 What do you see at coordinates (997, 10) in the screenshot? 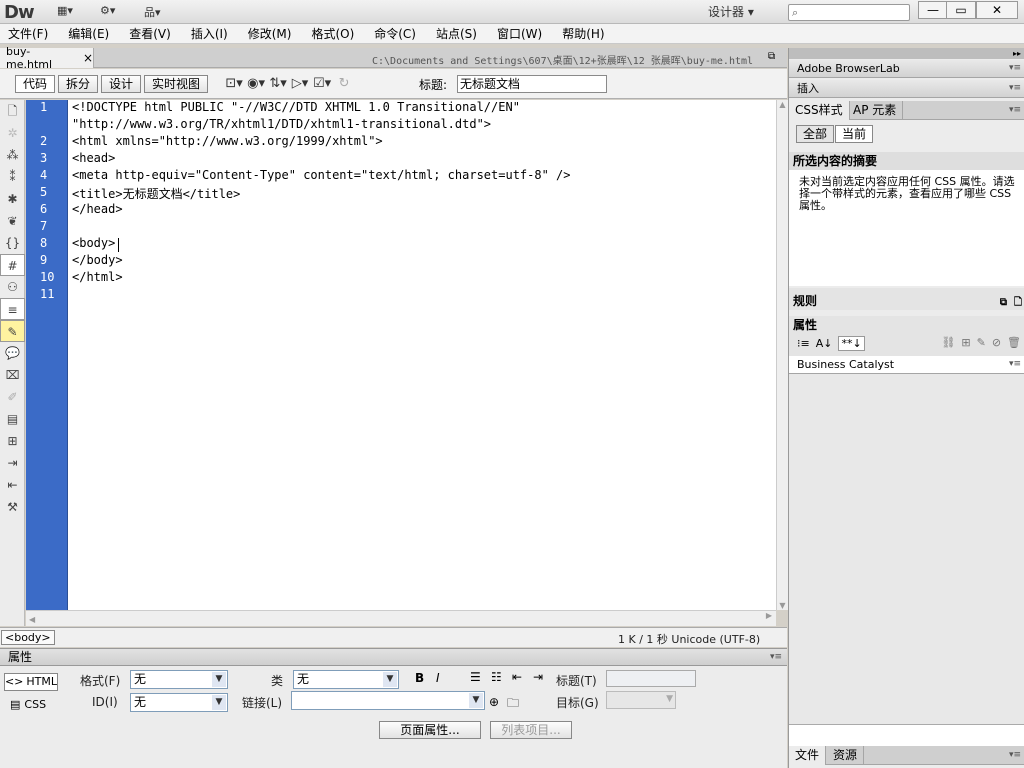
I see `close-window-button: ✕` at bounding box center [997, 10].